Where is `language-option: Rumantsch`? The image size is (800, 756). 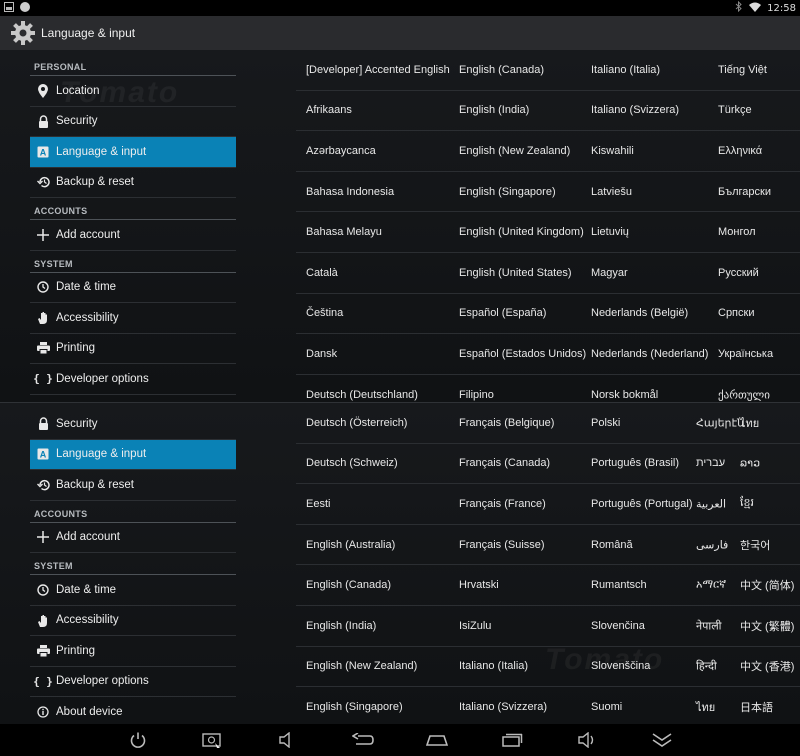 language-option: Rumantsch is located at coordinates (619, 585).